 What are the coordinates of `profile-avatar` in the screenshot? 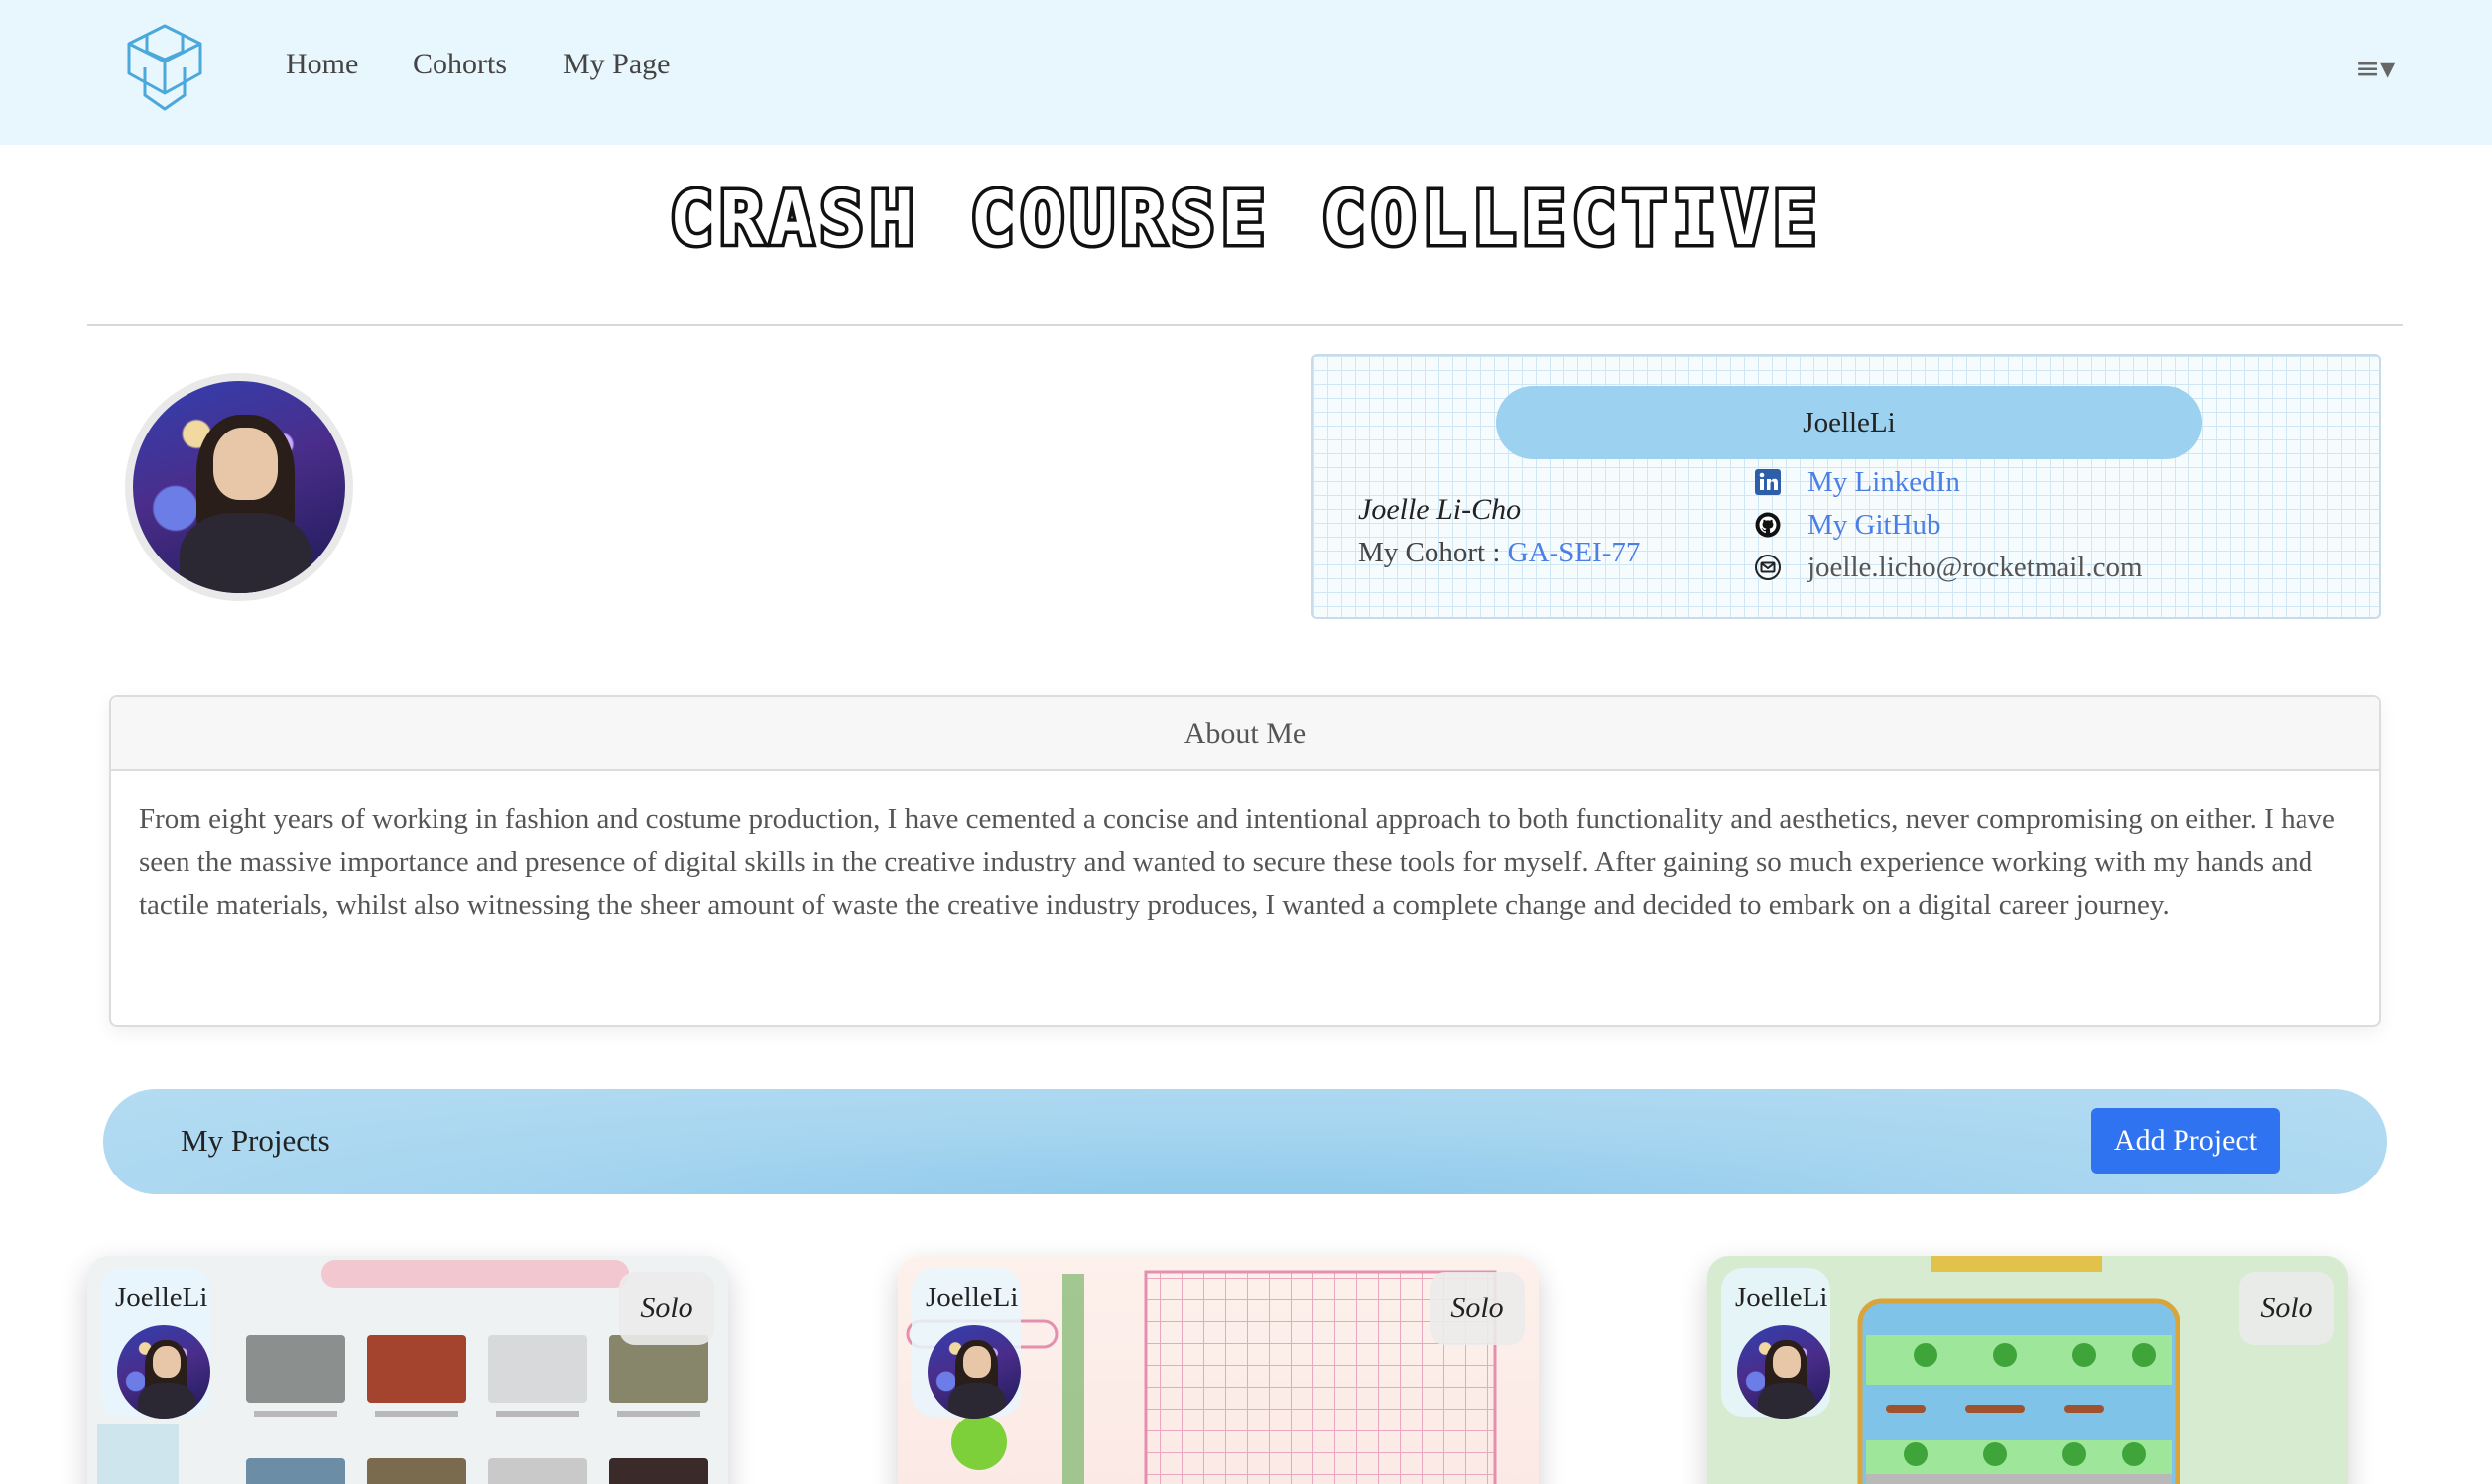 It's located at (239, 487).